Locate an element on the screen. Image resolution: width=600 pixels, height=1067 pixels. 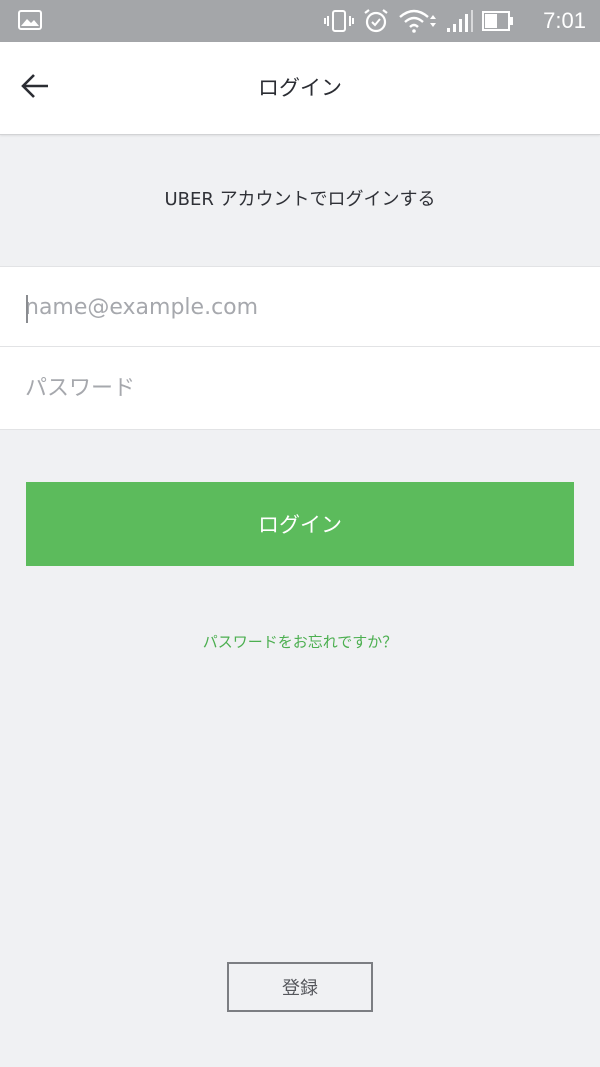
vibrate-icon is located at coordinates (339, 21).